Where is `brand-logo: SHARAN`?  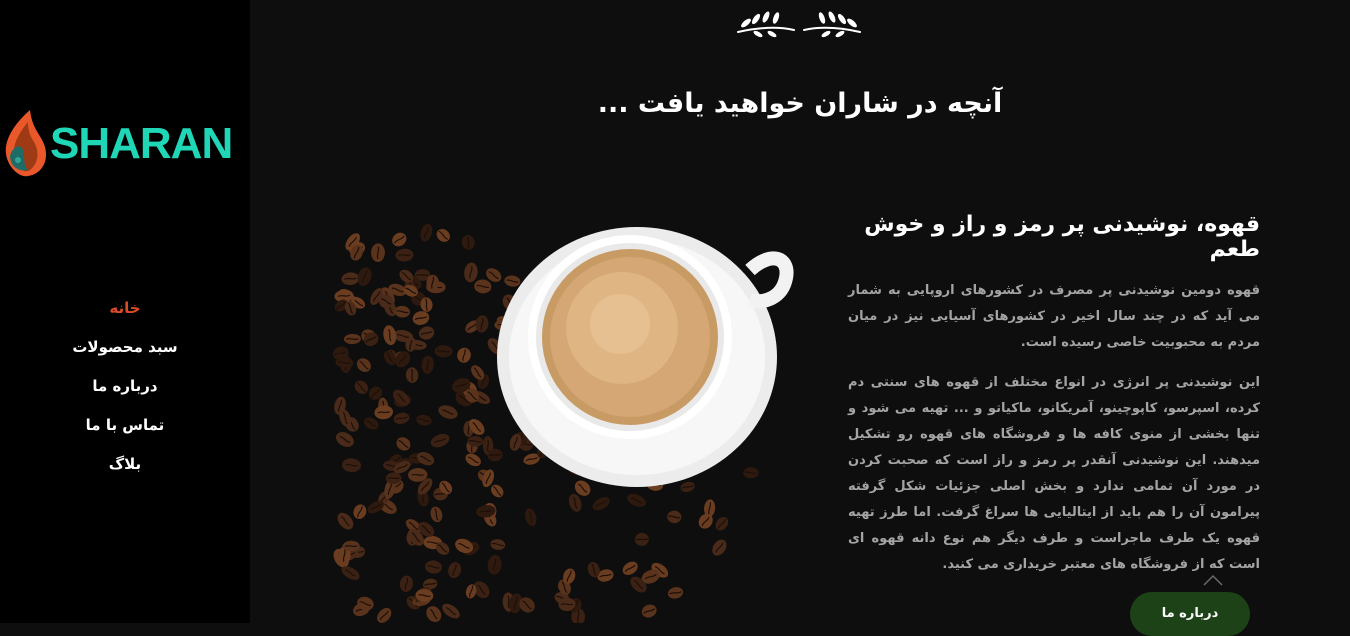
brand-logo: SHARAN is located at coordinates (126, 144).